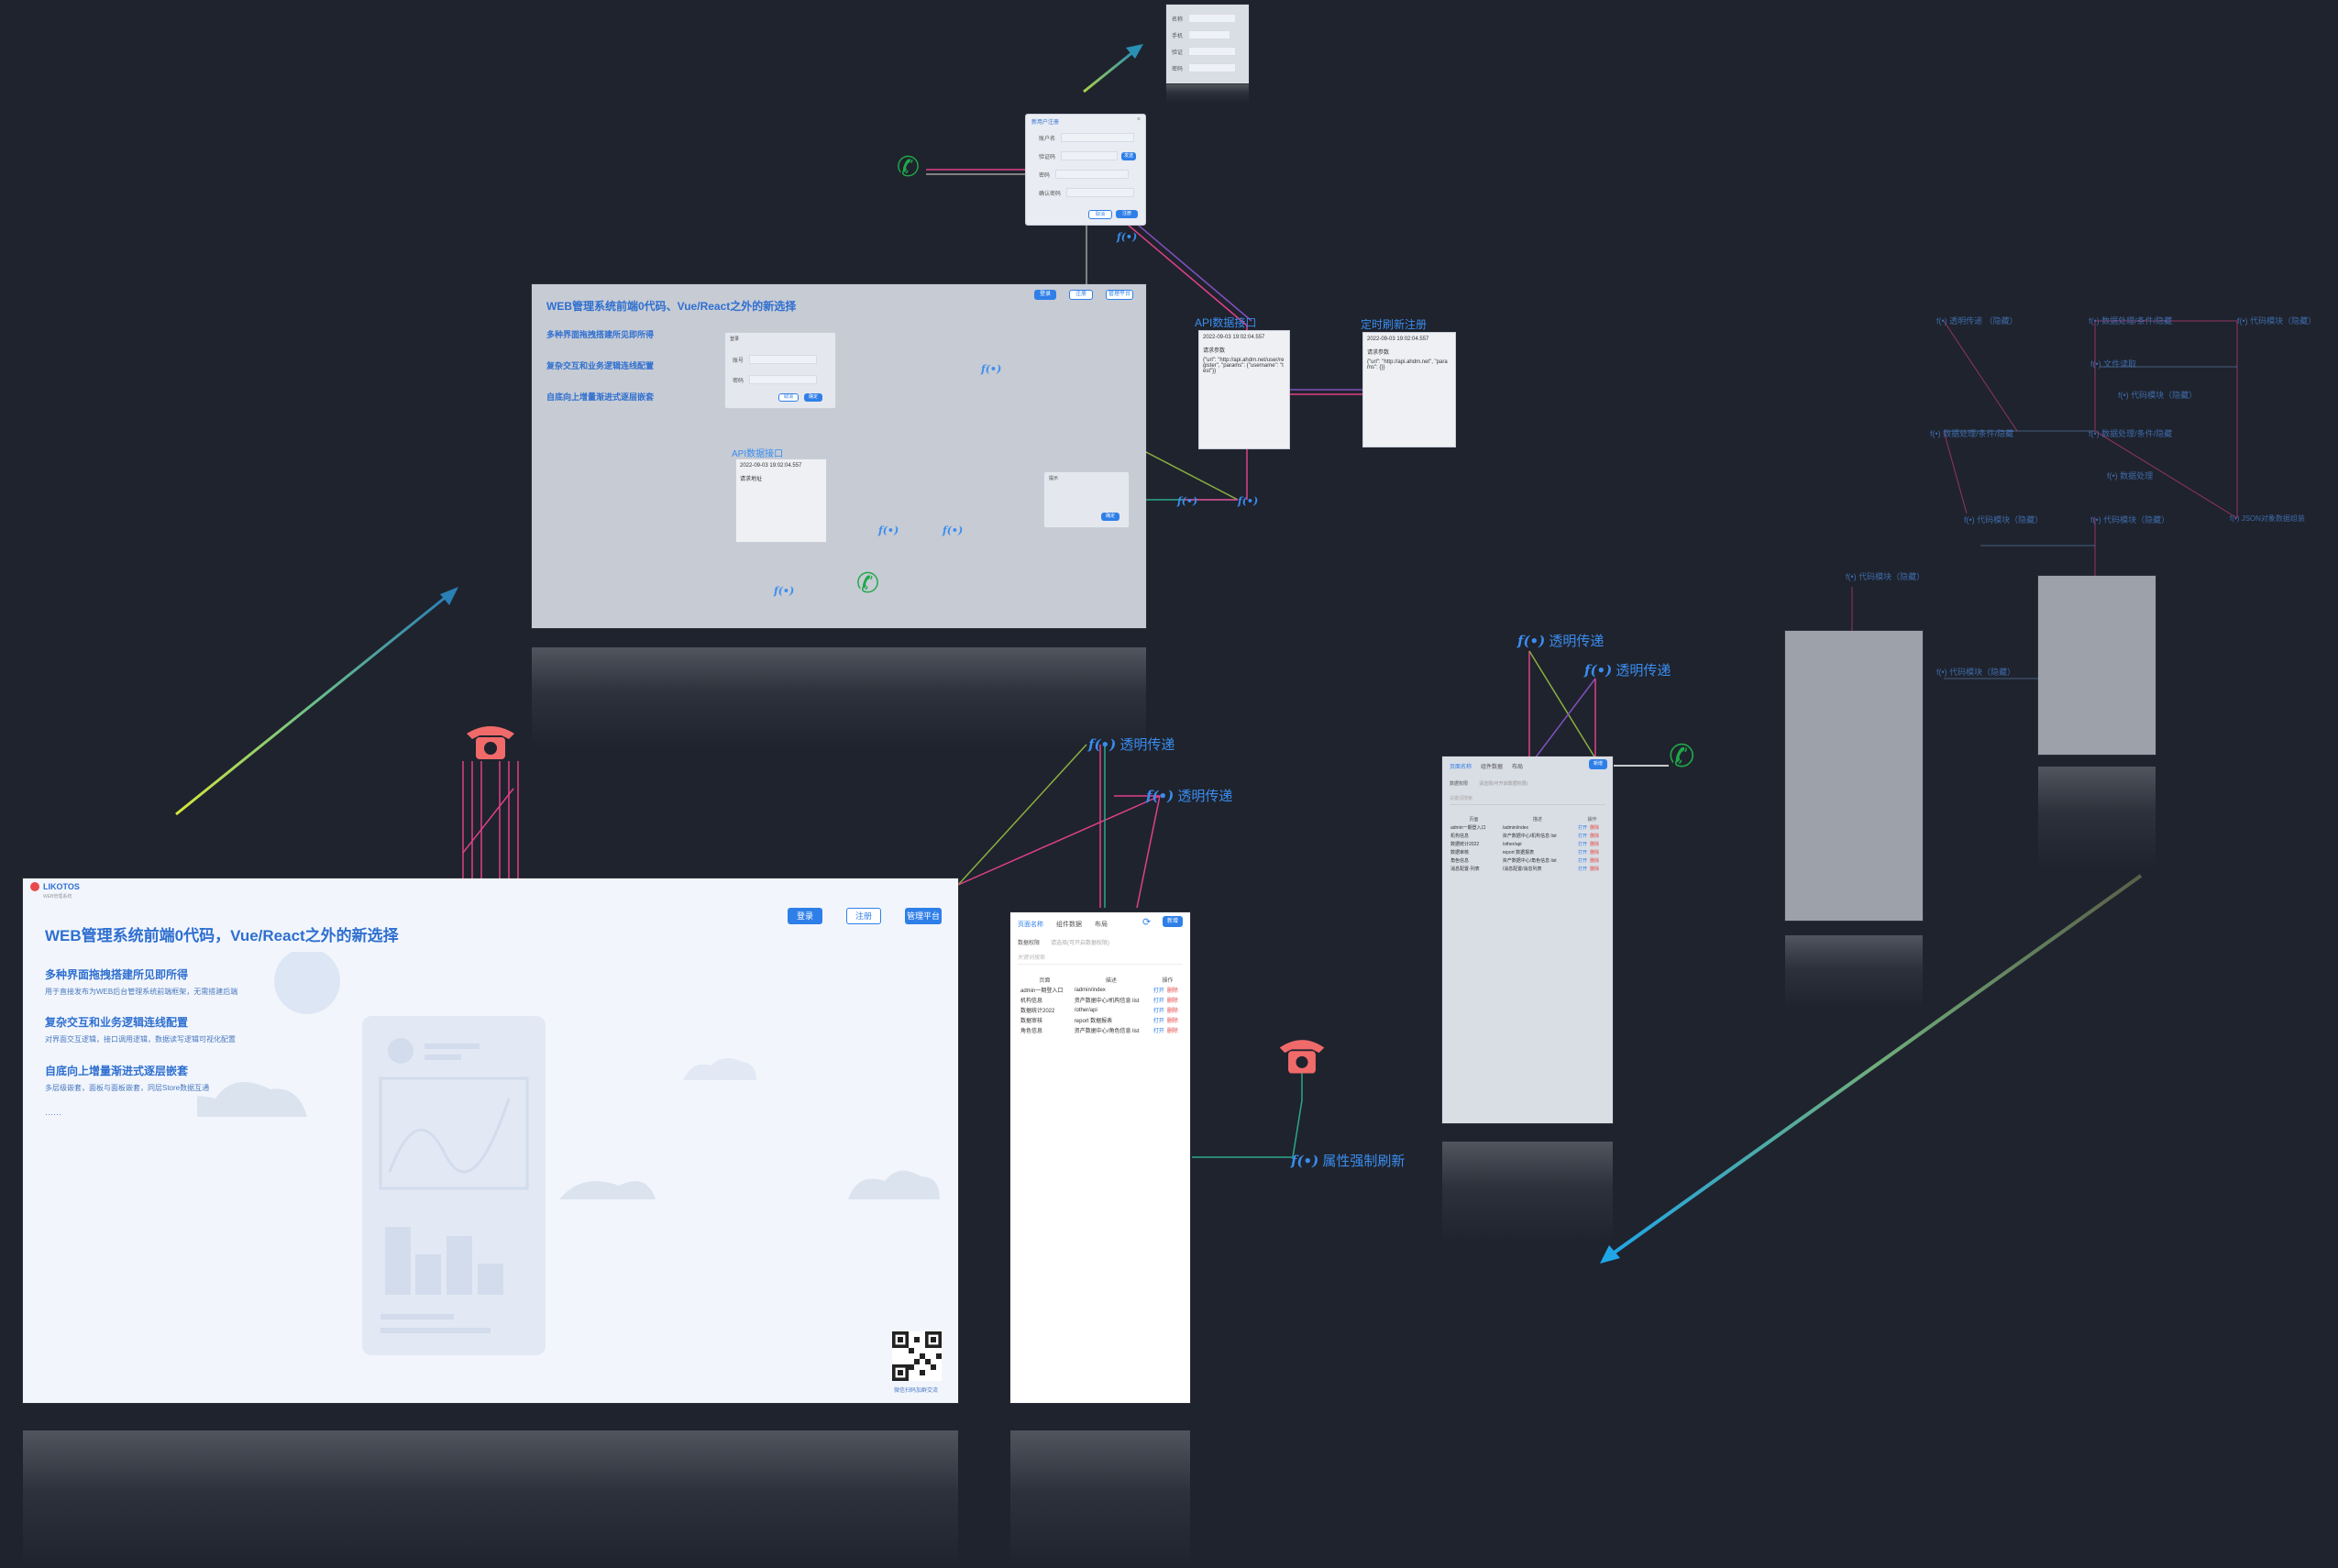  I want to click on form-row: 确认密码, so click(1087, 193).